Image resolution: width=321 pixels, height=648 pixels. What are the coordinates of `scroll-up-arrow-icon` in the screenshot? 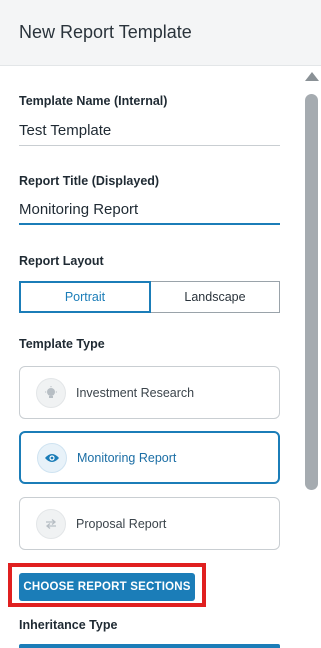 It's located at (312, 76).